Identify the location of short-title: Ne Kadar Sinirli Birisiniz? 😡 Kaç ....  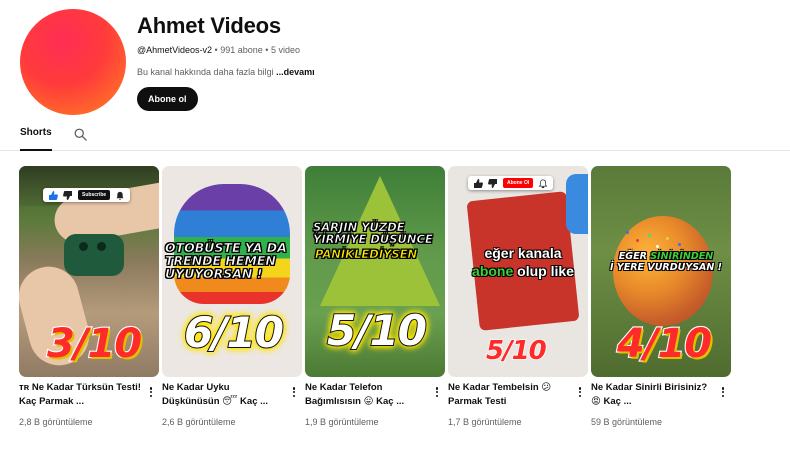
(653, 395).